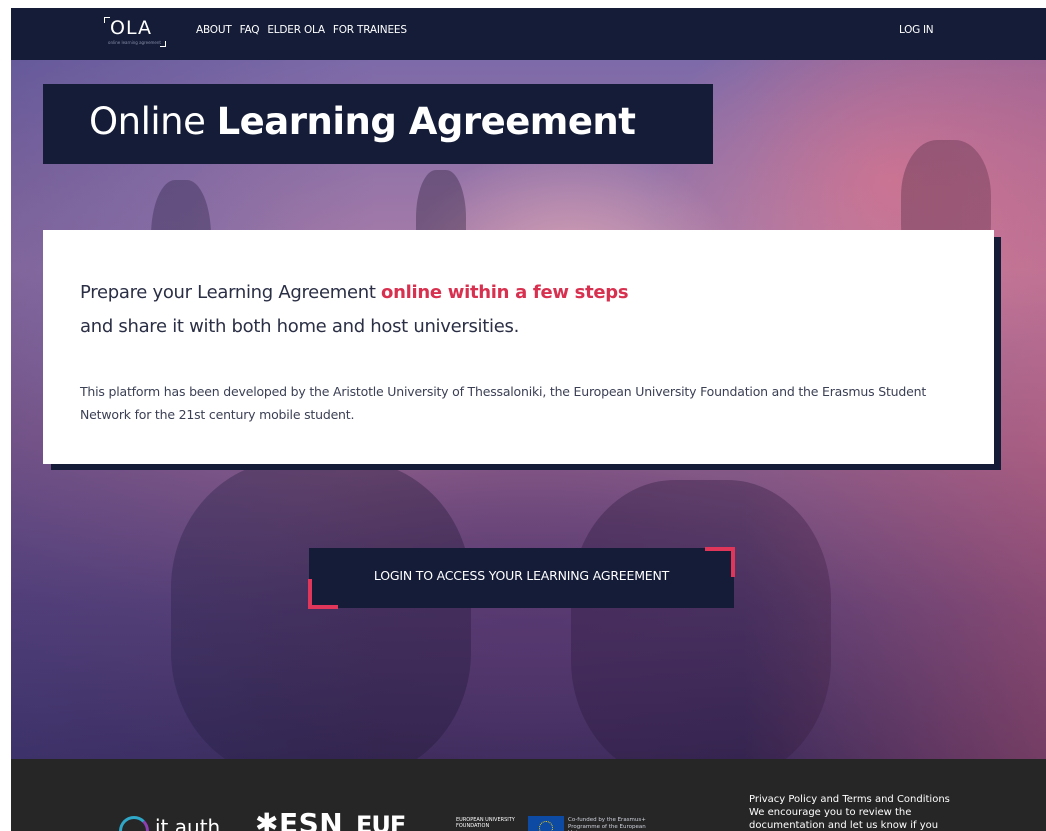 This screenshot has width=1046, height=831. I want to click on ola-logo: OLA online learning agreement, so click(135, 32).